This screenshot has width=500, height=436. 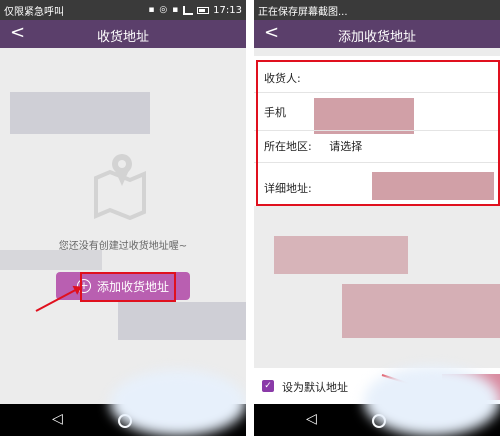 What do you see at coordinates (203, 10) in the screenshot?
I see `battery-icon` at bounding box center [203, 10].